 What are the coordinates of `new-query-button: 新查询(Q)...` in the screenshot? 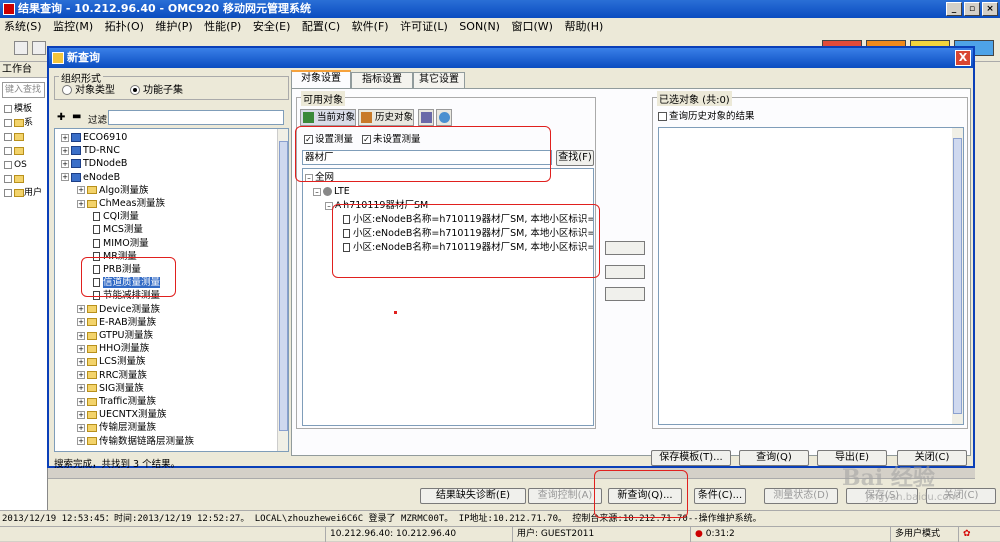 It's located at (645, 496).